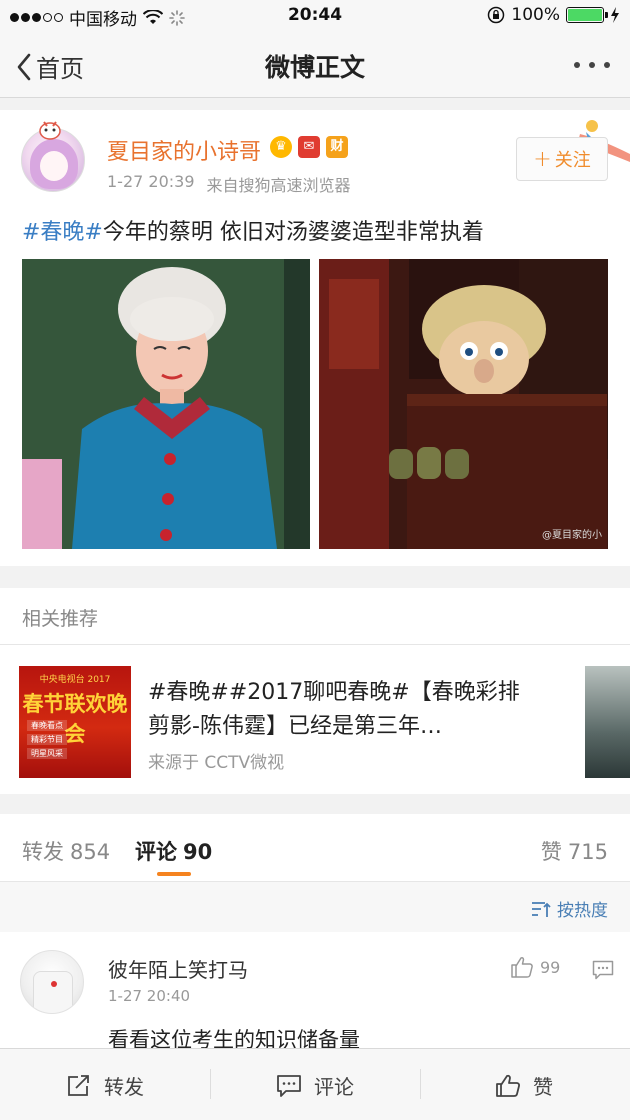 The width and height of the screenshot is (630, 1120). I want to click on plus-icon: +, so click(542, 159).